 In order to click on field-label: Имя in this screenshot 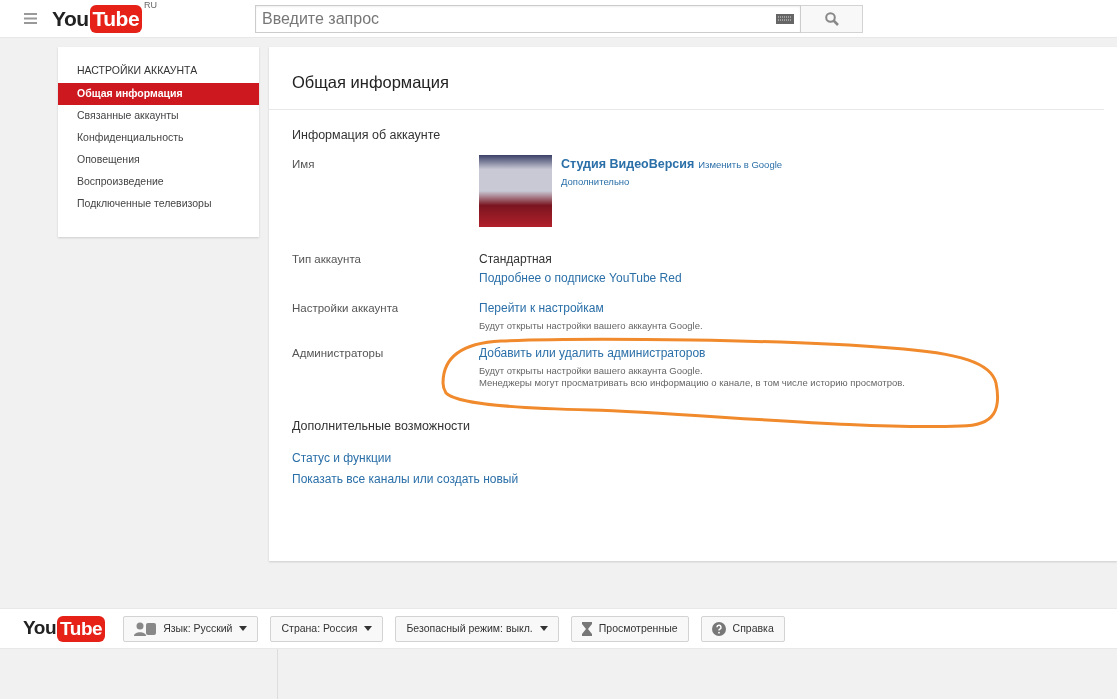, I will do `click(304, 164)`.